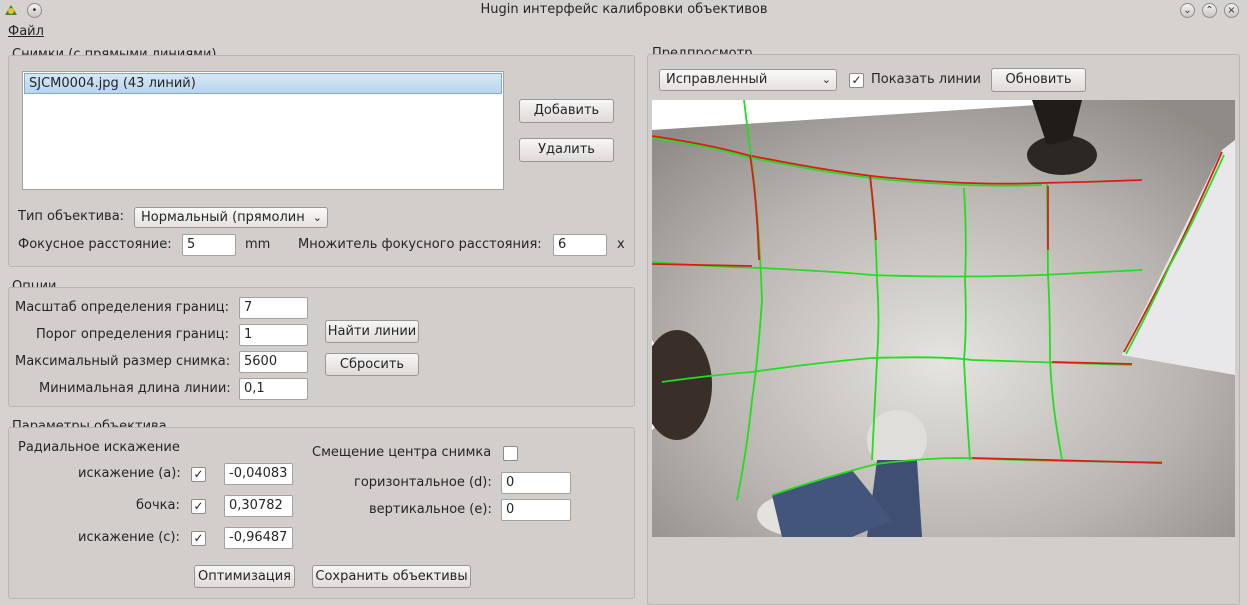 This screenshot has height=605, width=1248. I want to click on edge-threshold-input: 1, so click(273, 335).